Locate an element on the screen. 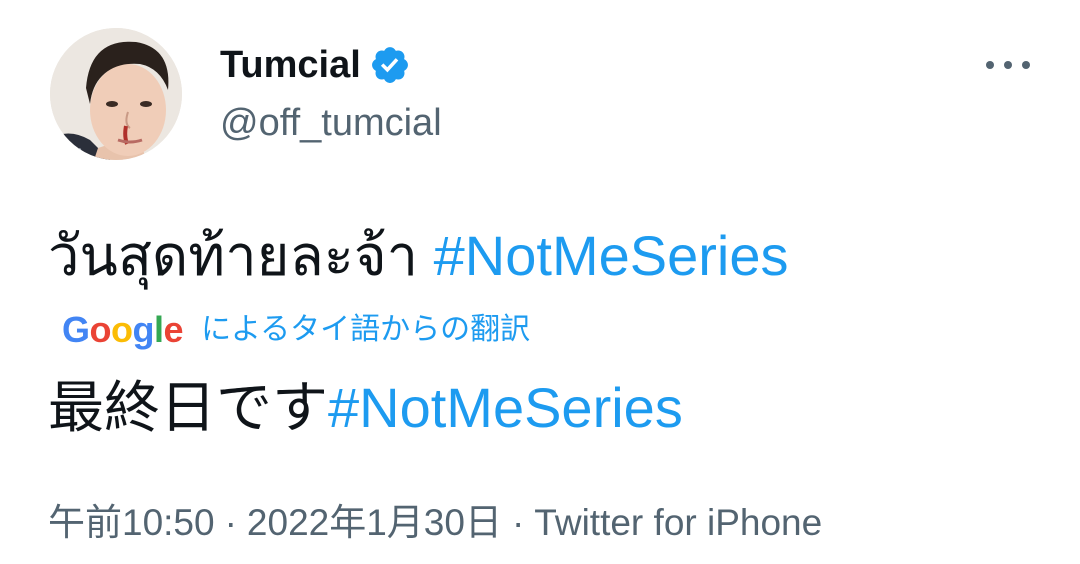 The height and width of the screenshot is (564, 1080). avatar is located at coordinates (116, 94).